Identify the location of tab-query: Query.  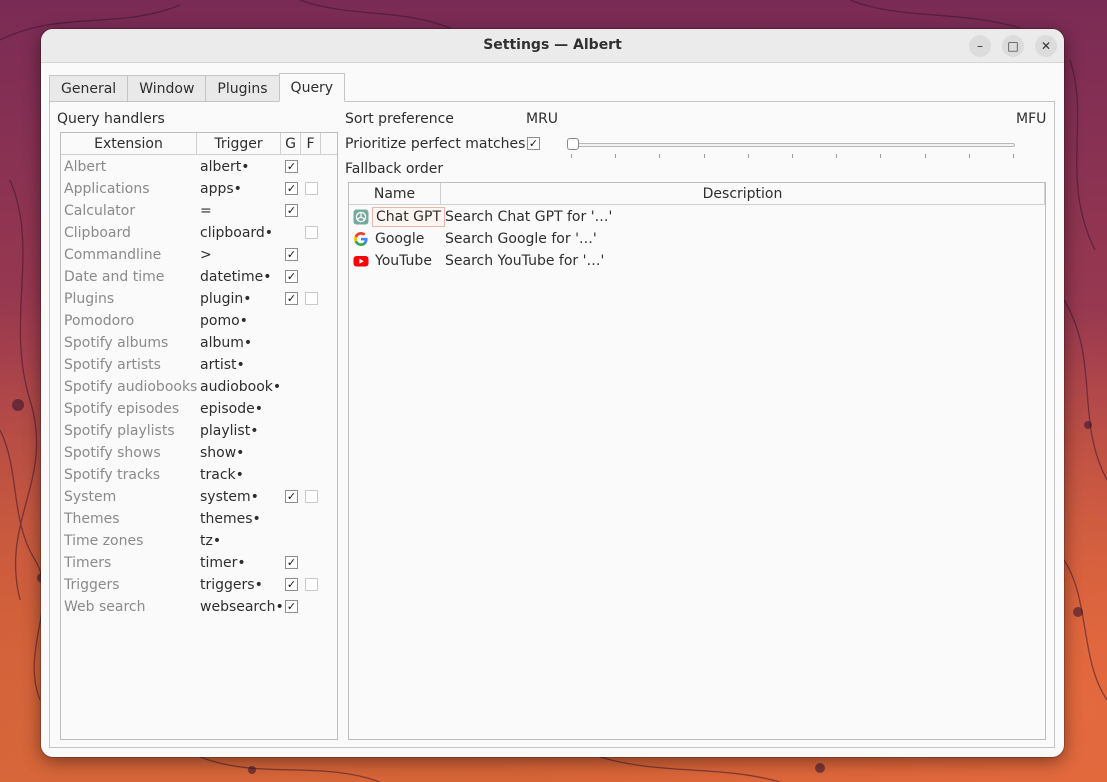
(312, 87).